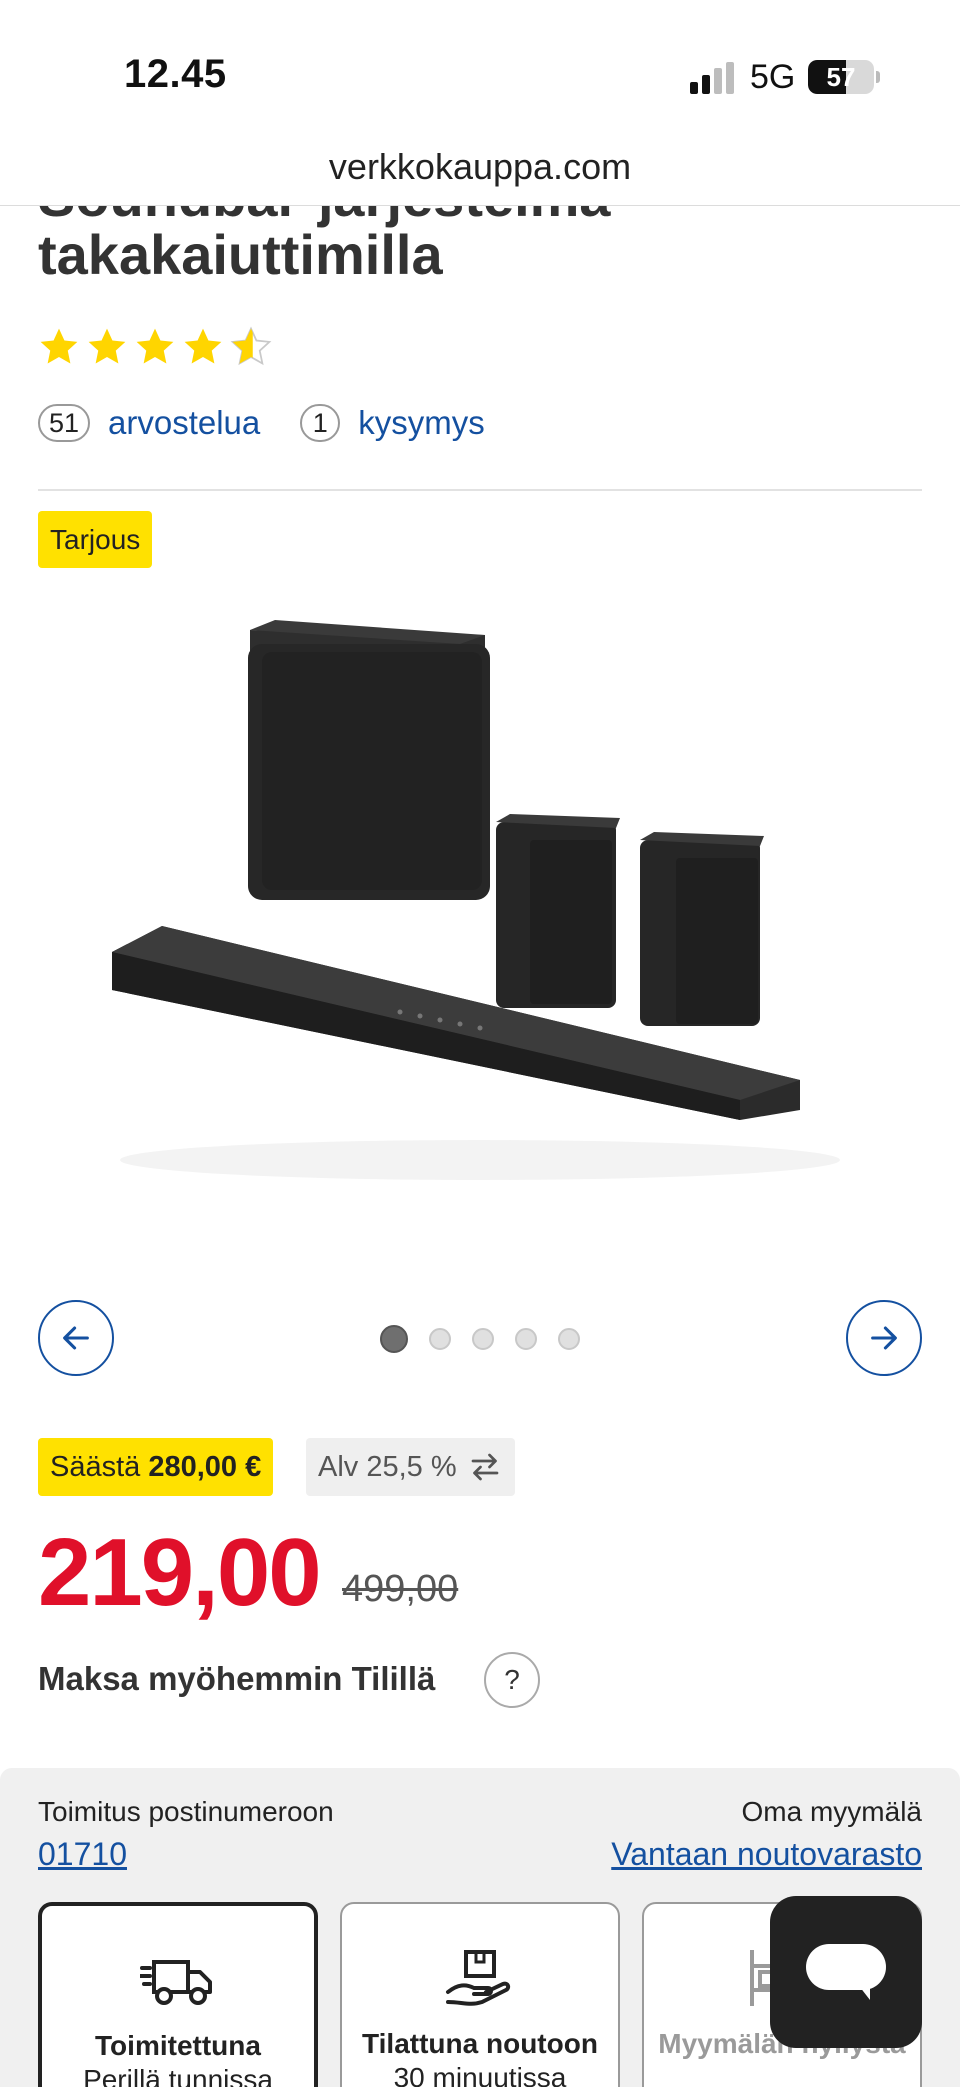 Image resolution: width=960 pixels, height=2087 pixels. I want to click on reviews-count: 51, so click(64, 423).